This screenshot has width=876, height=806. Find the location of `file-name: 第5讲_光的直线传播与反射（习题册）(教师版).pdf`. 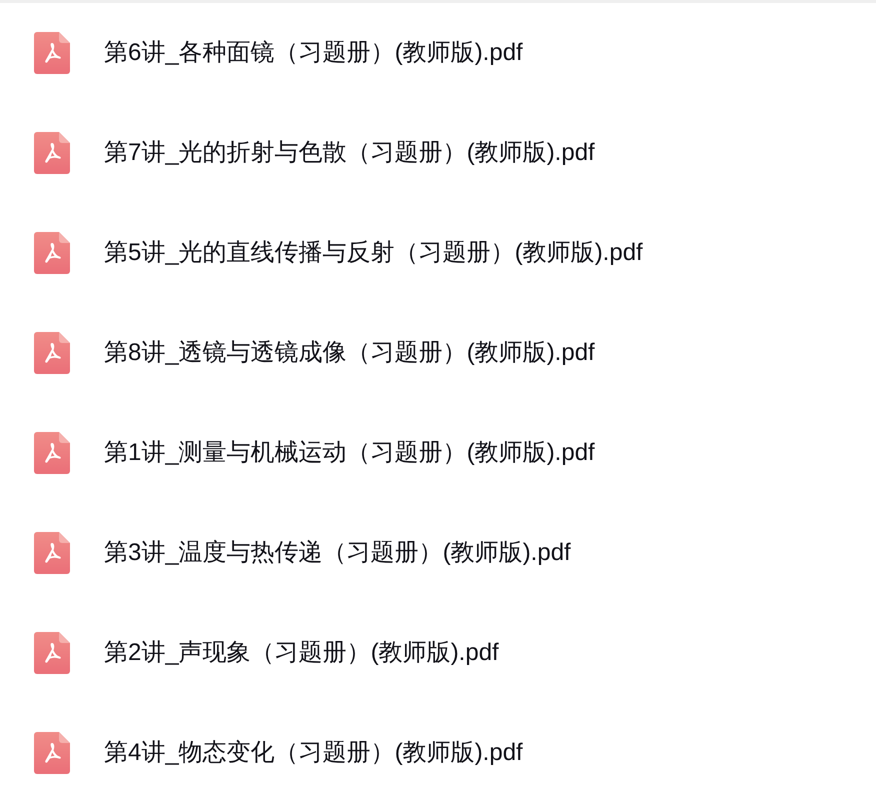

file-name: 第5讲_光的直线传播与反射（习题册）(教师版).pdf is located at coordinates (373, 253).